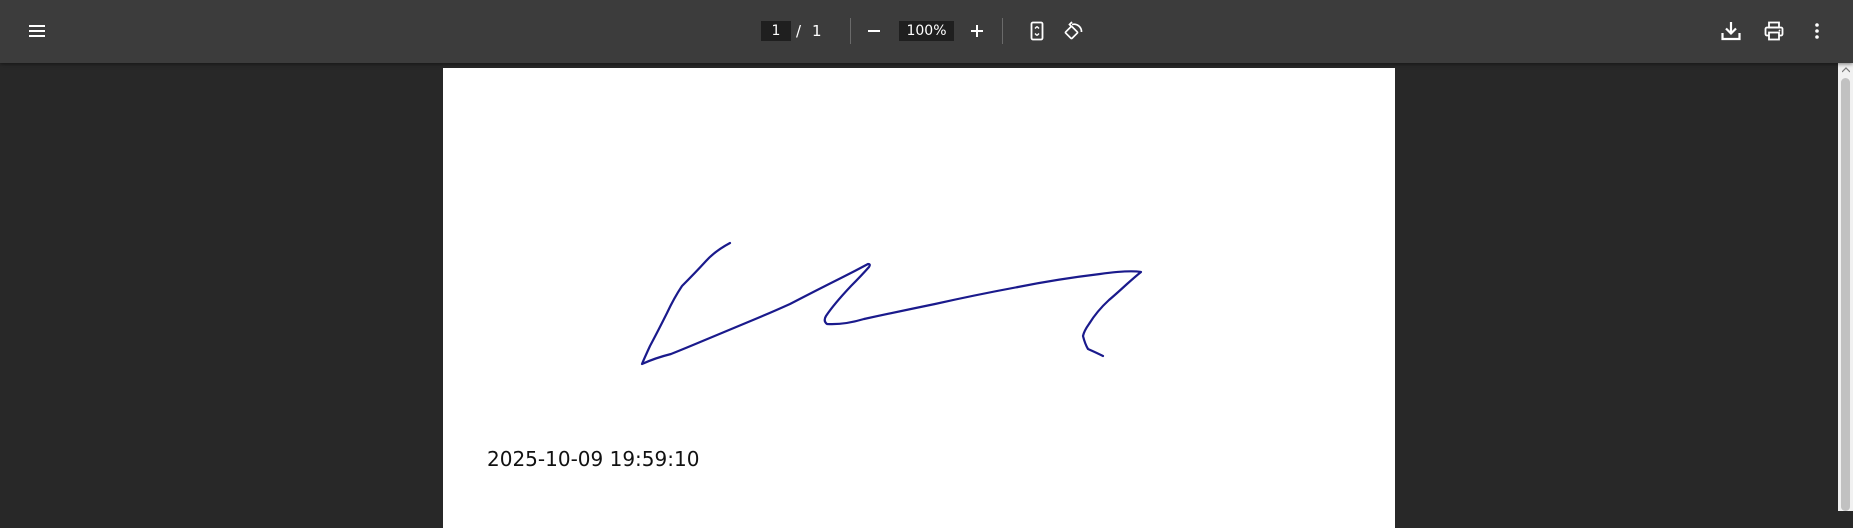 The width and height of the screenshot is (1853, 528). Describe the element at coordinates (593, 459) in the screenshot. I see `signature-timestamp: 2025-10-09 19:59:10` at that location.